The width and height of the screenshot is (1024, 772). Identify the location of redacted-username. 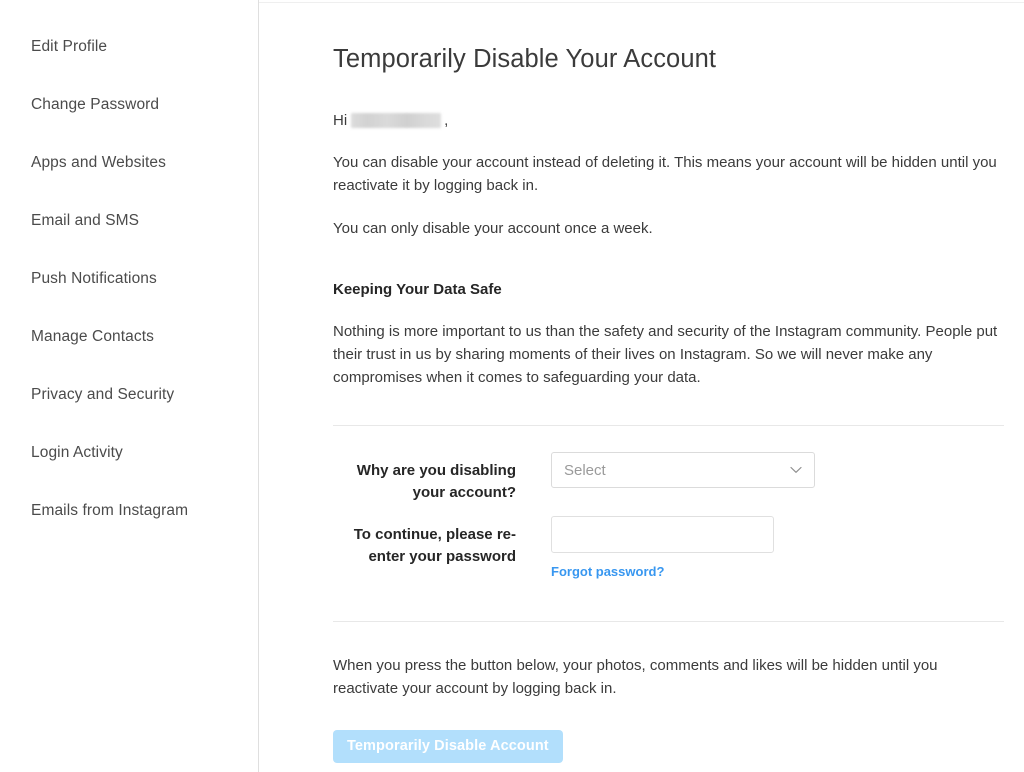
(396, 121).